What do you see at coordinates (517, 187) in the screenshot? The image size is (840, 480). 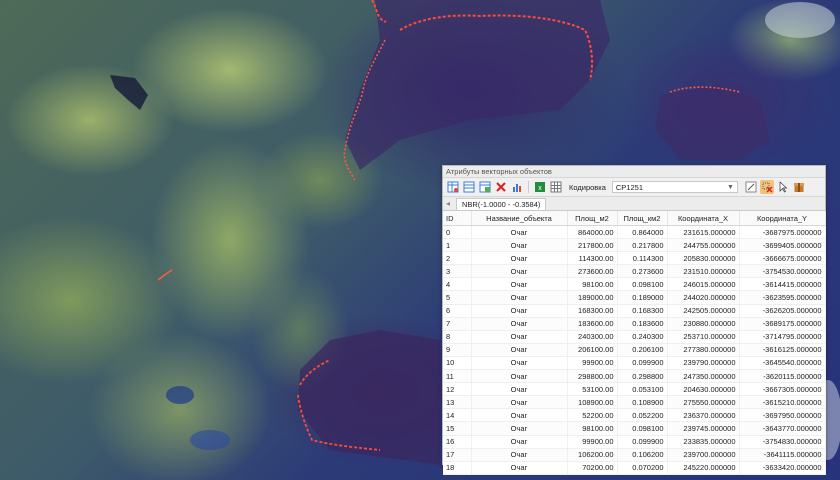 I see `chart-icon` at bounding box center [517, 187].